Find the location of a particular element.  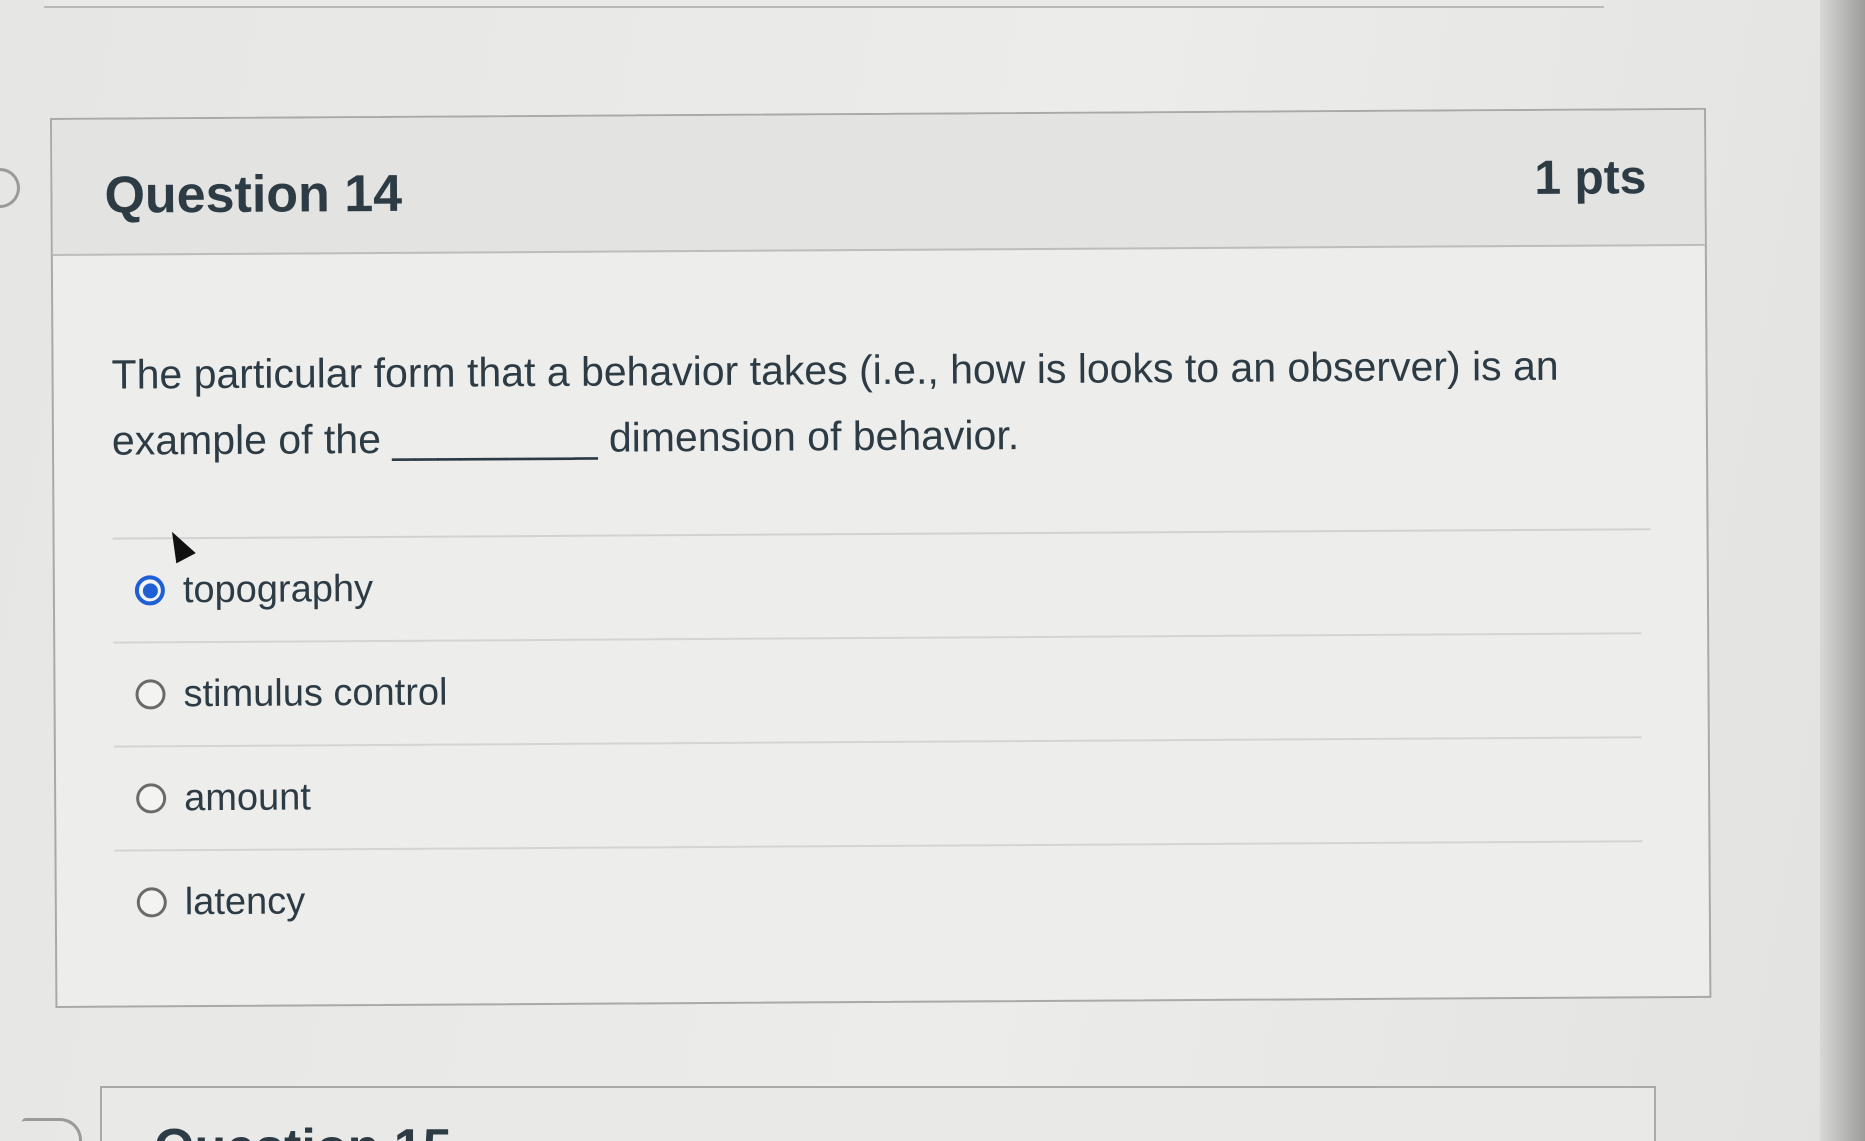

screen-edge is located at coordinates (1842, 570).